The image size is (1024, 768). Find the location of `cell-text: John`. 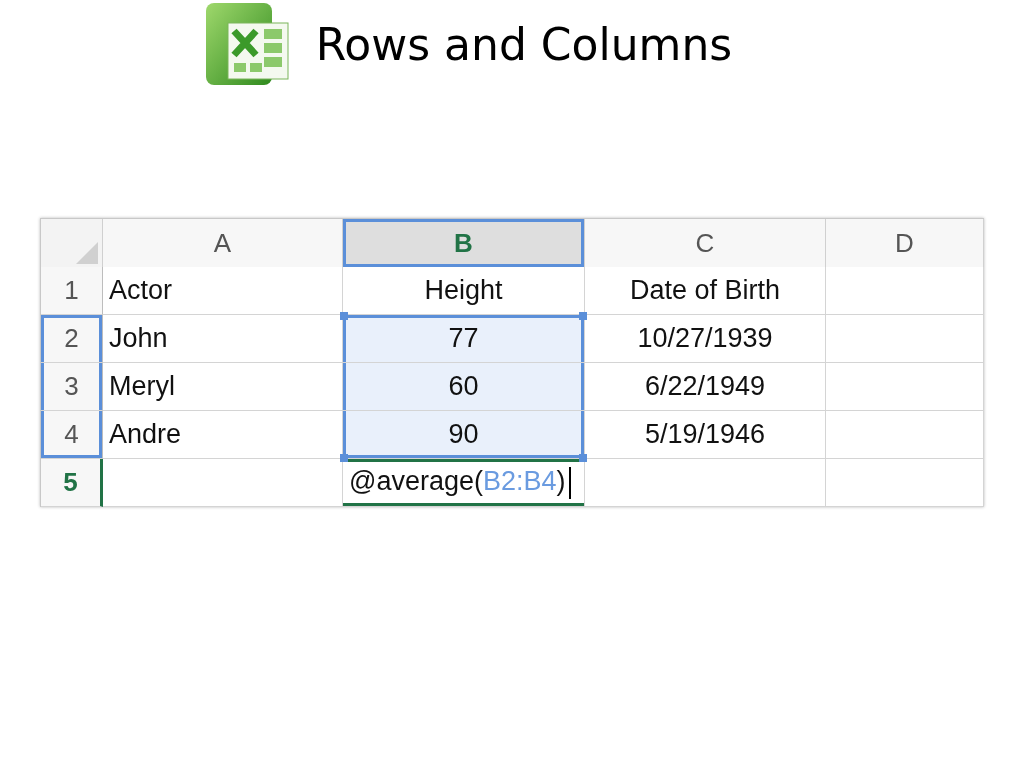

cell-text: John is located at coordinates (138, 338).